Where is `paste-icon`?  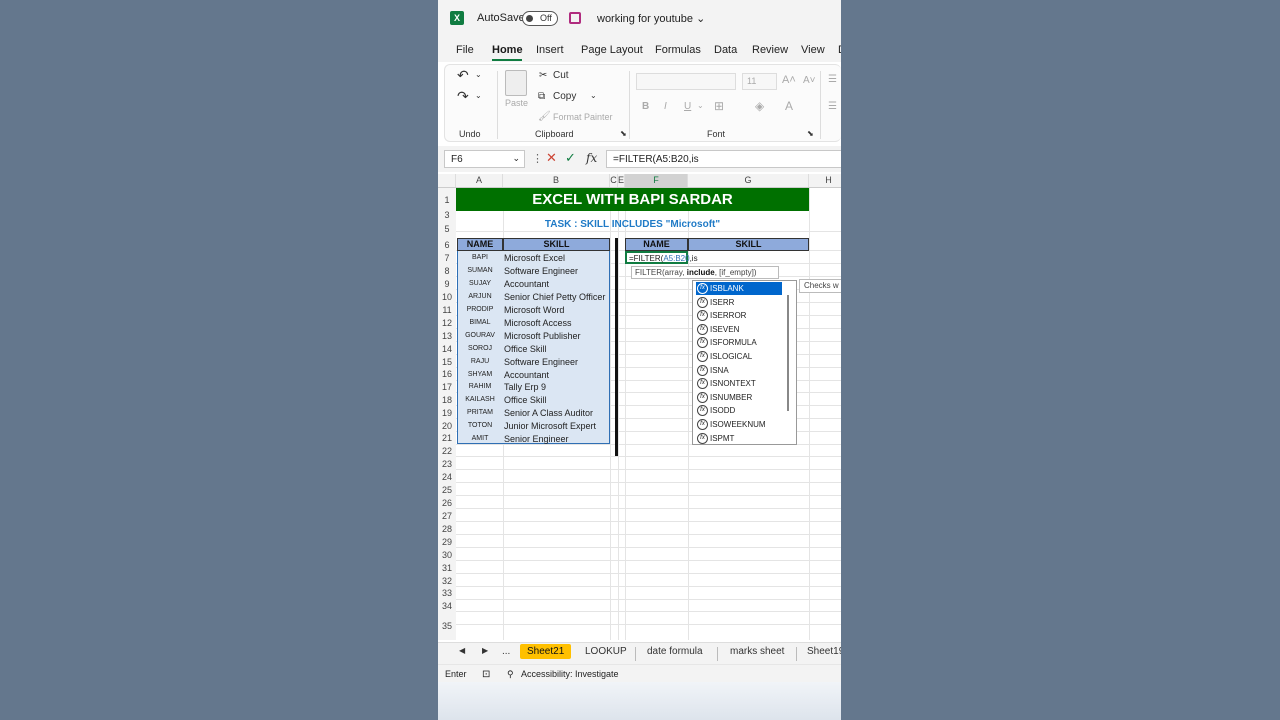 paste-icon is located at coordinates (516, 83).